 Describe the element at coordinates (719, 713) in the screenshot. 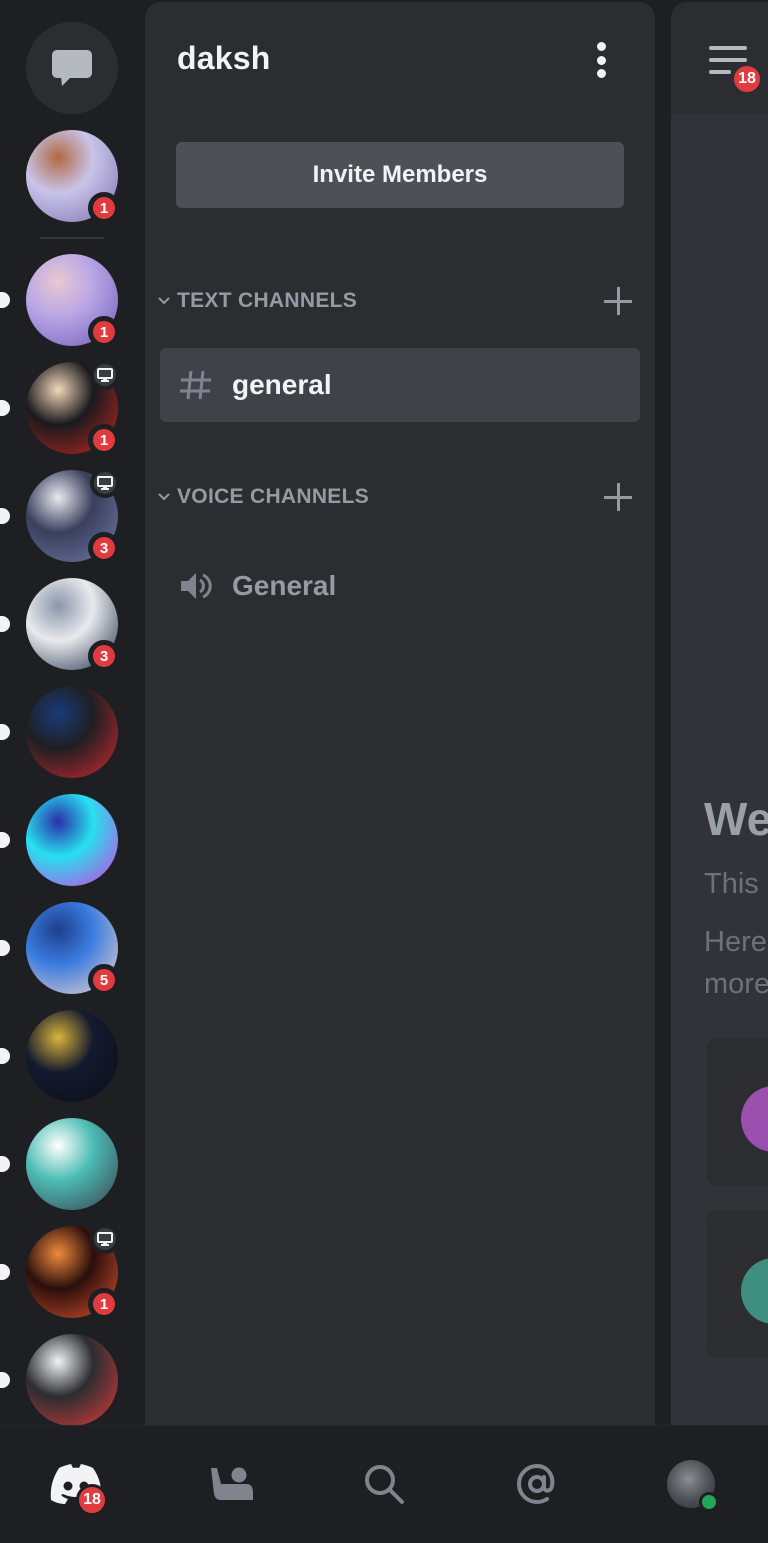

I see `chat-preview-panel: 18 We This Here more` at that location.